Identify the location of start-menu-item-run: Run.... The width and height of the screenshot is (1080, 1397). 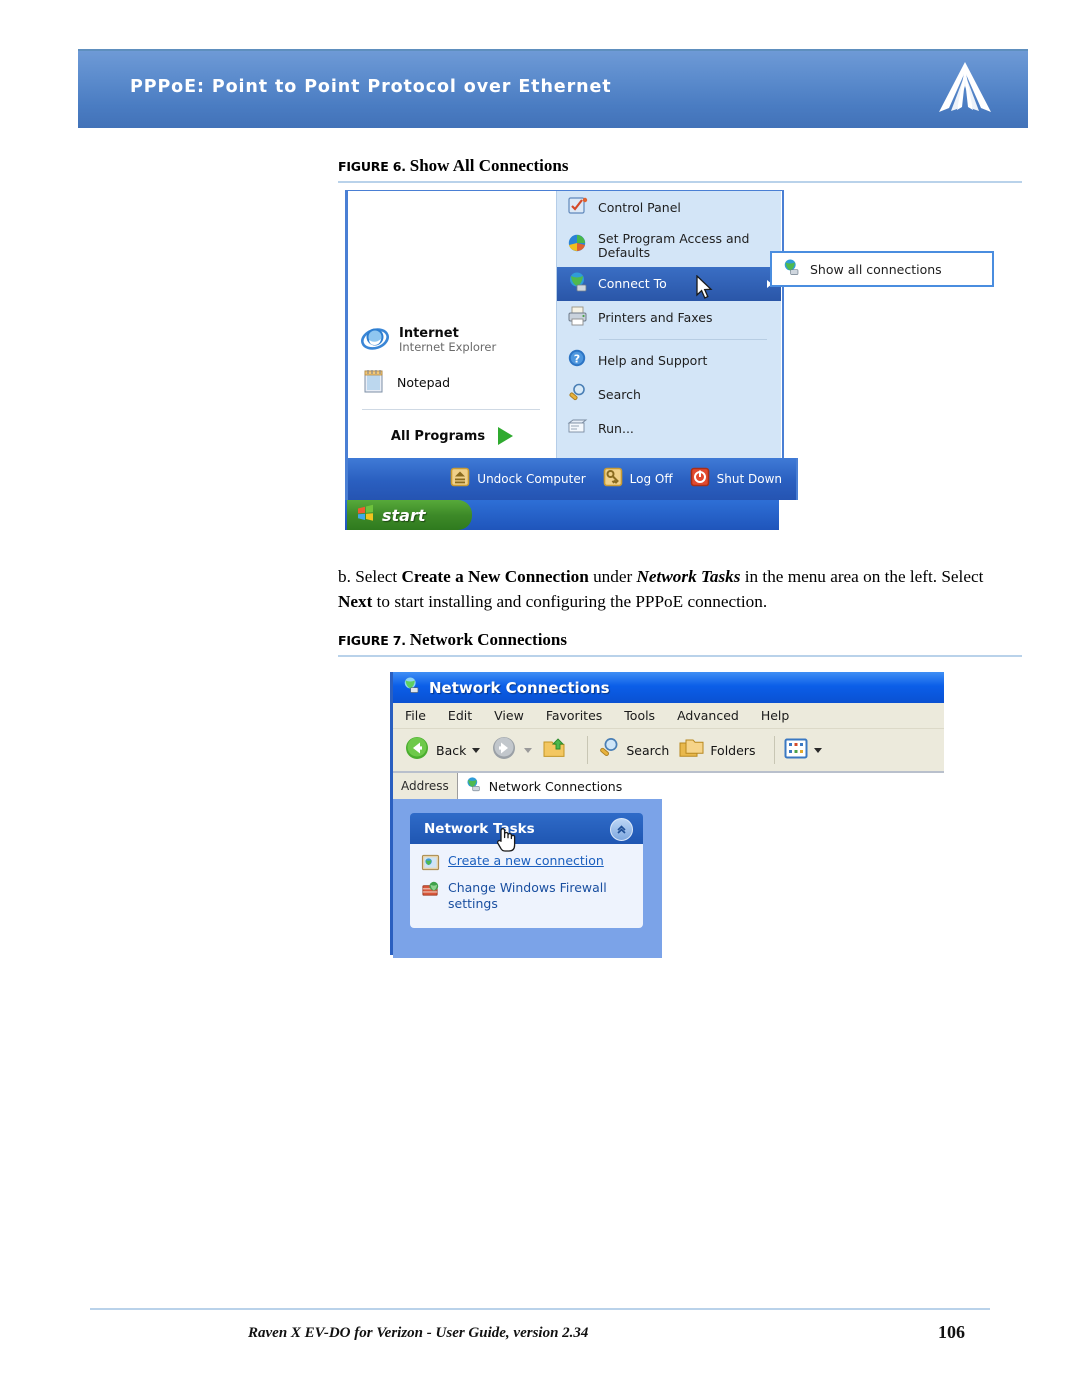
(669, 429).